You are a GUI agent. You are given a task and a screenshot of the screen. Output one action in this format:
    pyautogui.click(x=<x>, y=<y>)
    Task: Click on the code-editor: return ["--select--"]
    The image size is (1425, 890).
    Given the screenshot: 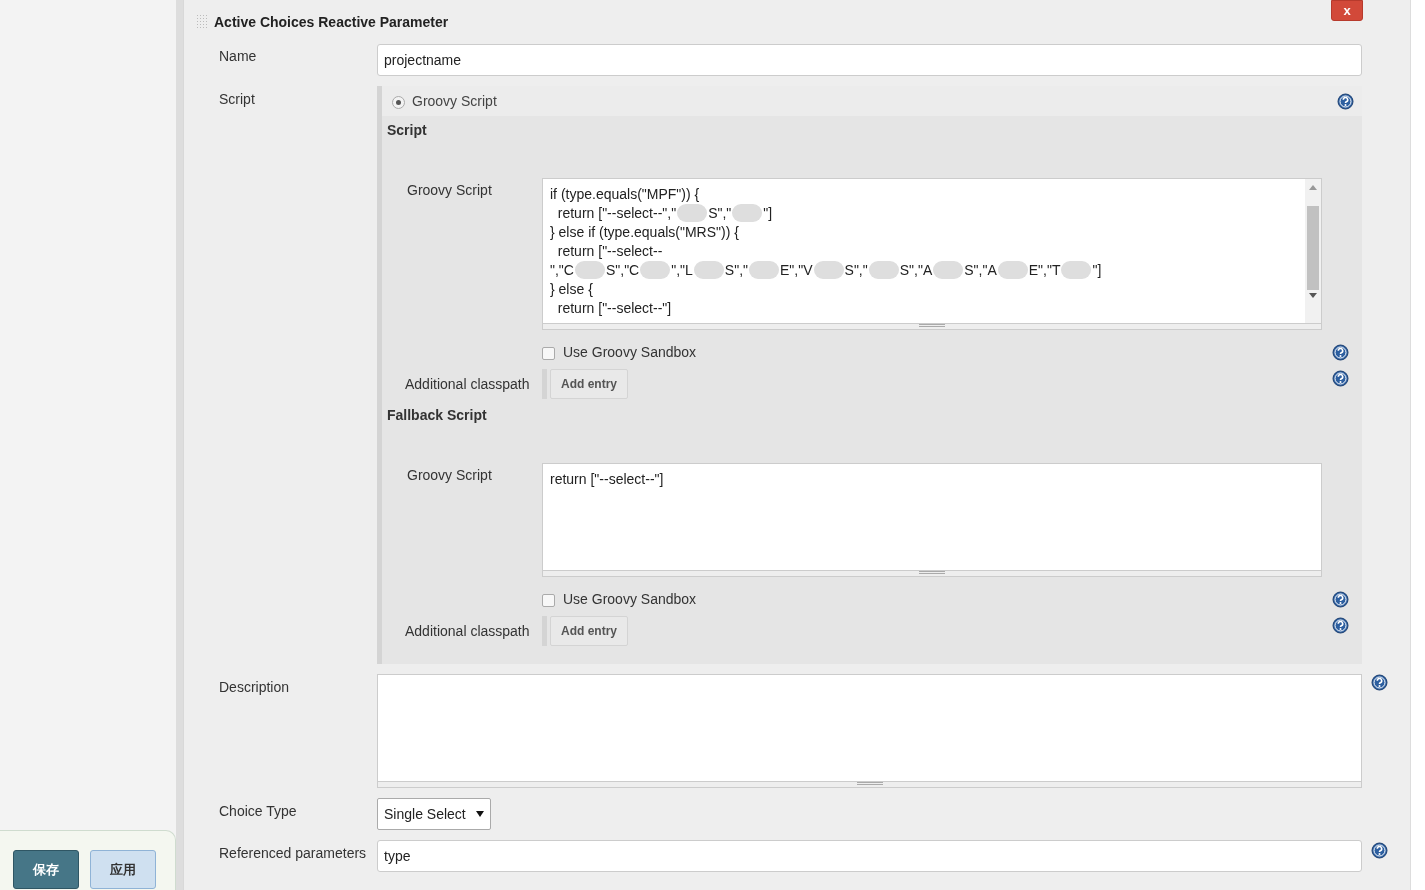 What is the action you would take?
    pyautogui.click(x=932, y=517)
    